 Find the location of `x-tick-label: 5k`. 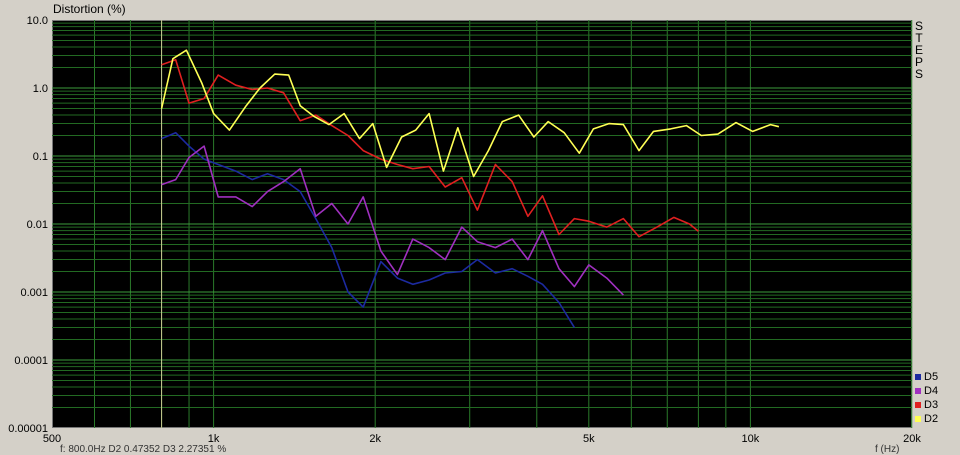

x-tick-label: 5k is located at coordinates (589, 439).